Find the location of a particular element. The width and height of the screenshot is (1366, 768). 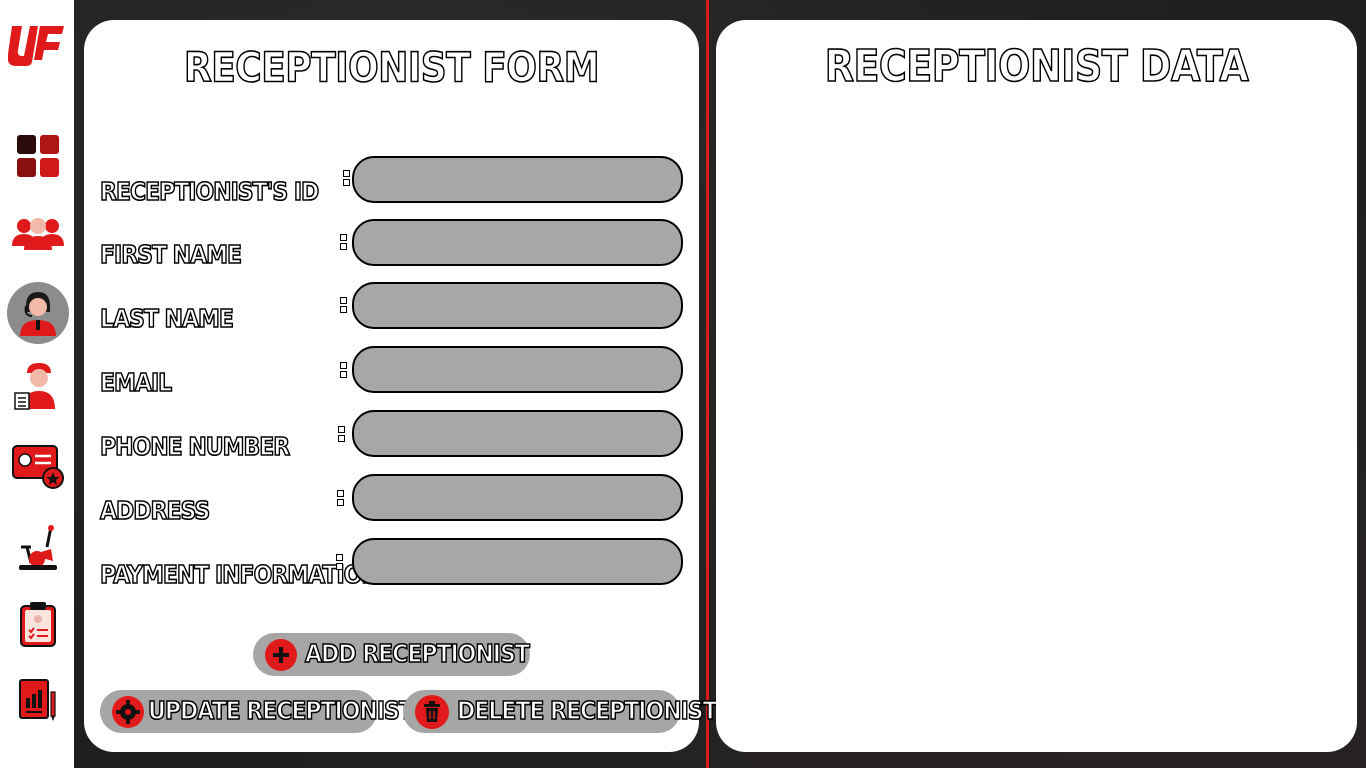

nav-receptionist is located at coordinates (38, 313).